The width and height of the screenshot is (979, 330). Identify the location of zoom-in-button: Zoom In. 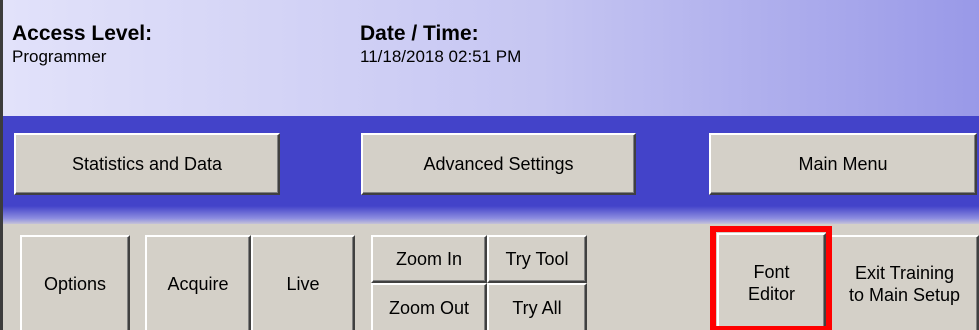
(429, 259).